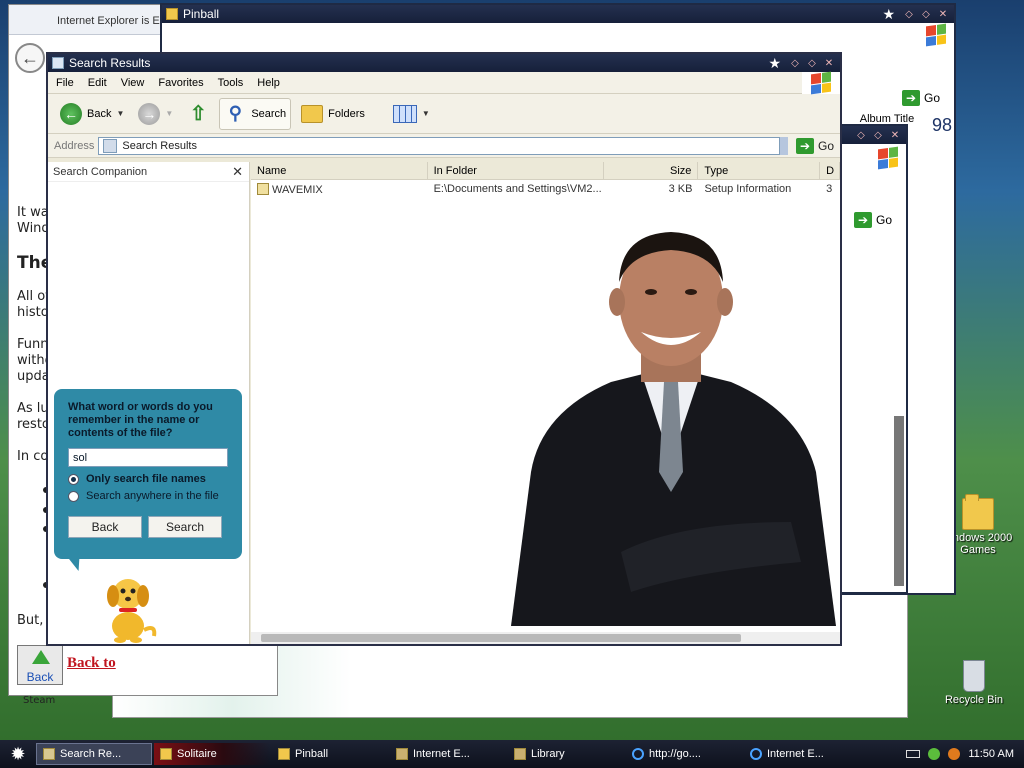 The width and height of the screenshot is (1024, 768). What do you see at coordinates (97, 83) in the screenshot?
I see `menu-edit: Edit` at bounding box center [97, 83].